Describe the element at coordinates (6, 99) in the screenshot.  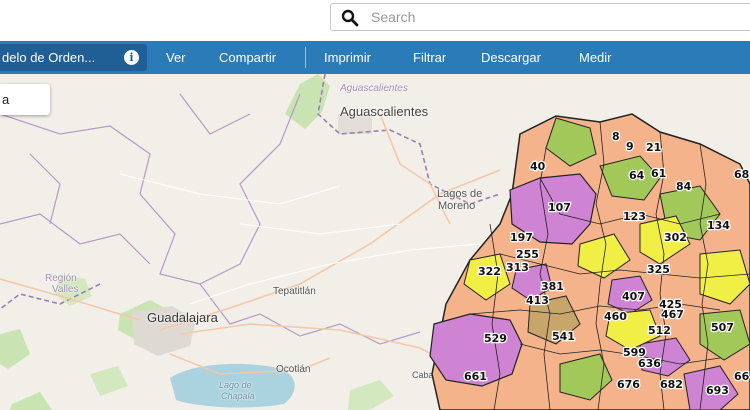
I see `side-panel-label: a` at that location.